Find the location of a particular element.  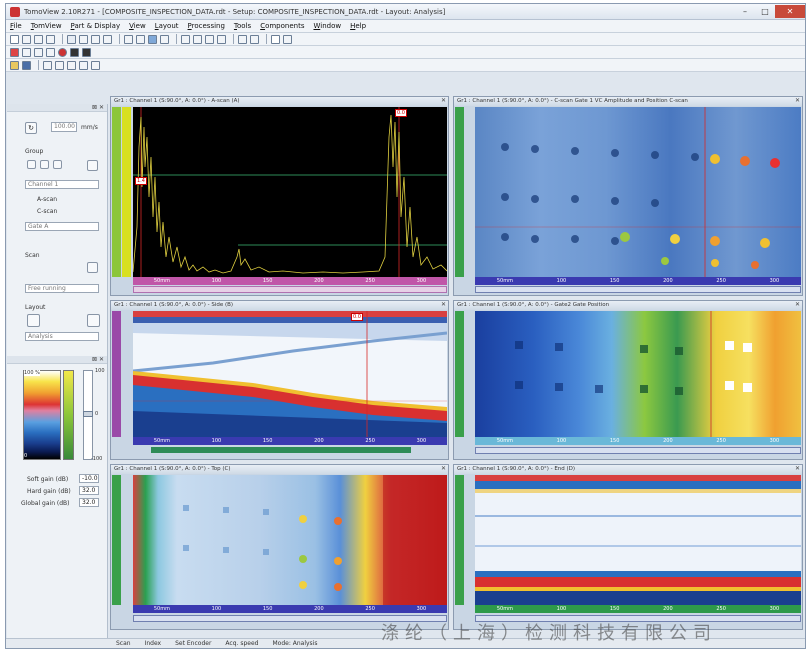

ascan-gate-marker: 1.4 is located at coordinates (141, 181).